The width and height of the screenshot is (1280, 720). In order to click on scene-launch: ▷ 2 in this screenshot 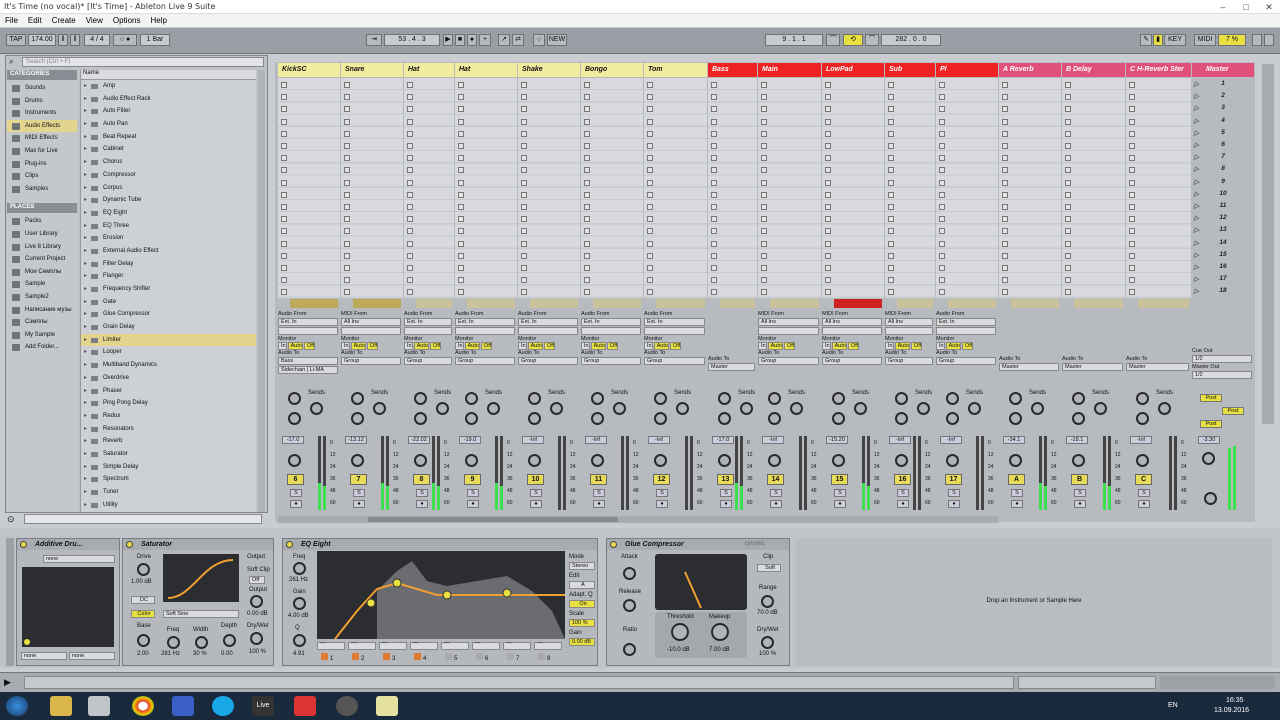, I will do `click(1223, 98)`.